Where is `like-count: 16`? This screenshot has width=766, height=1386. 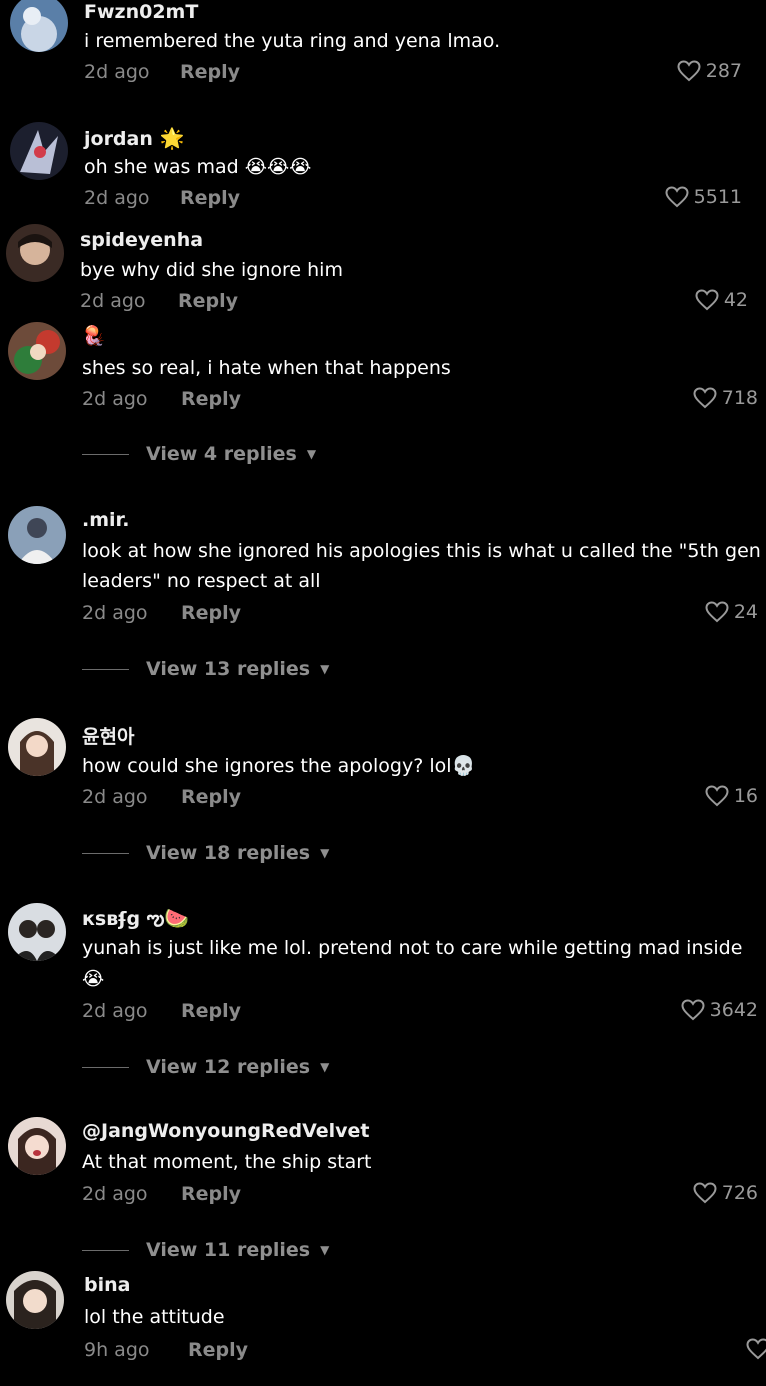 like-count: 16 is located at coordinates (745, 796).